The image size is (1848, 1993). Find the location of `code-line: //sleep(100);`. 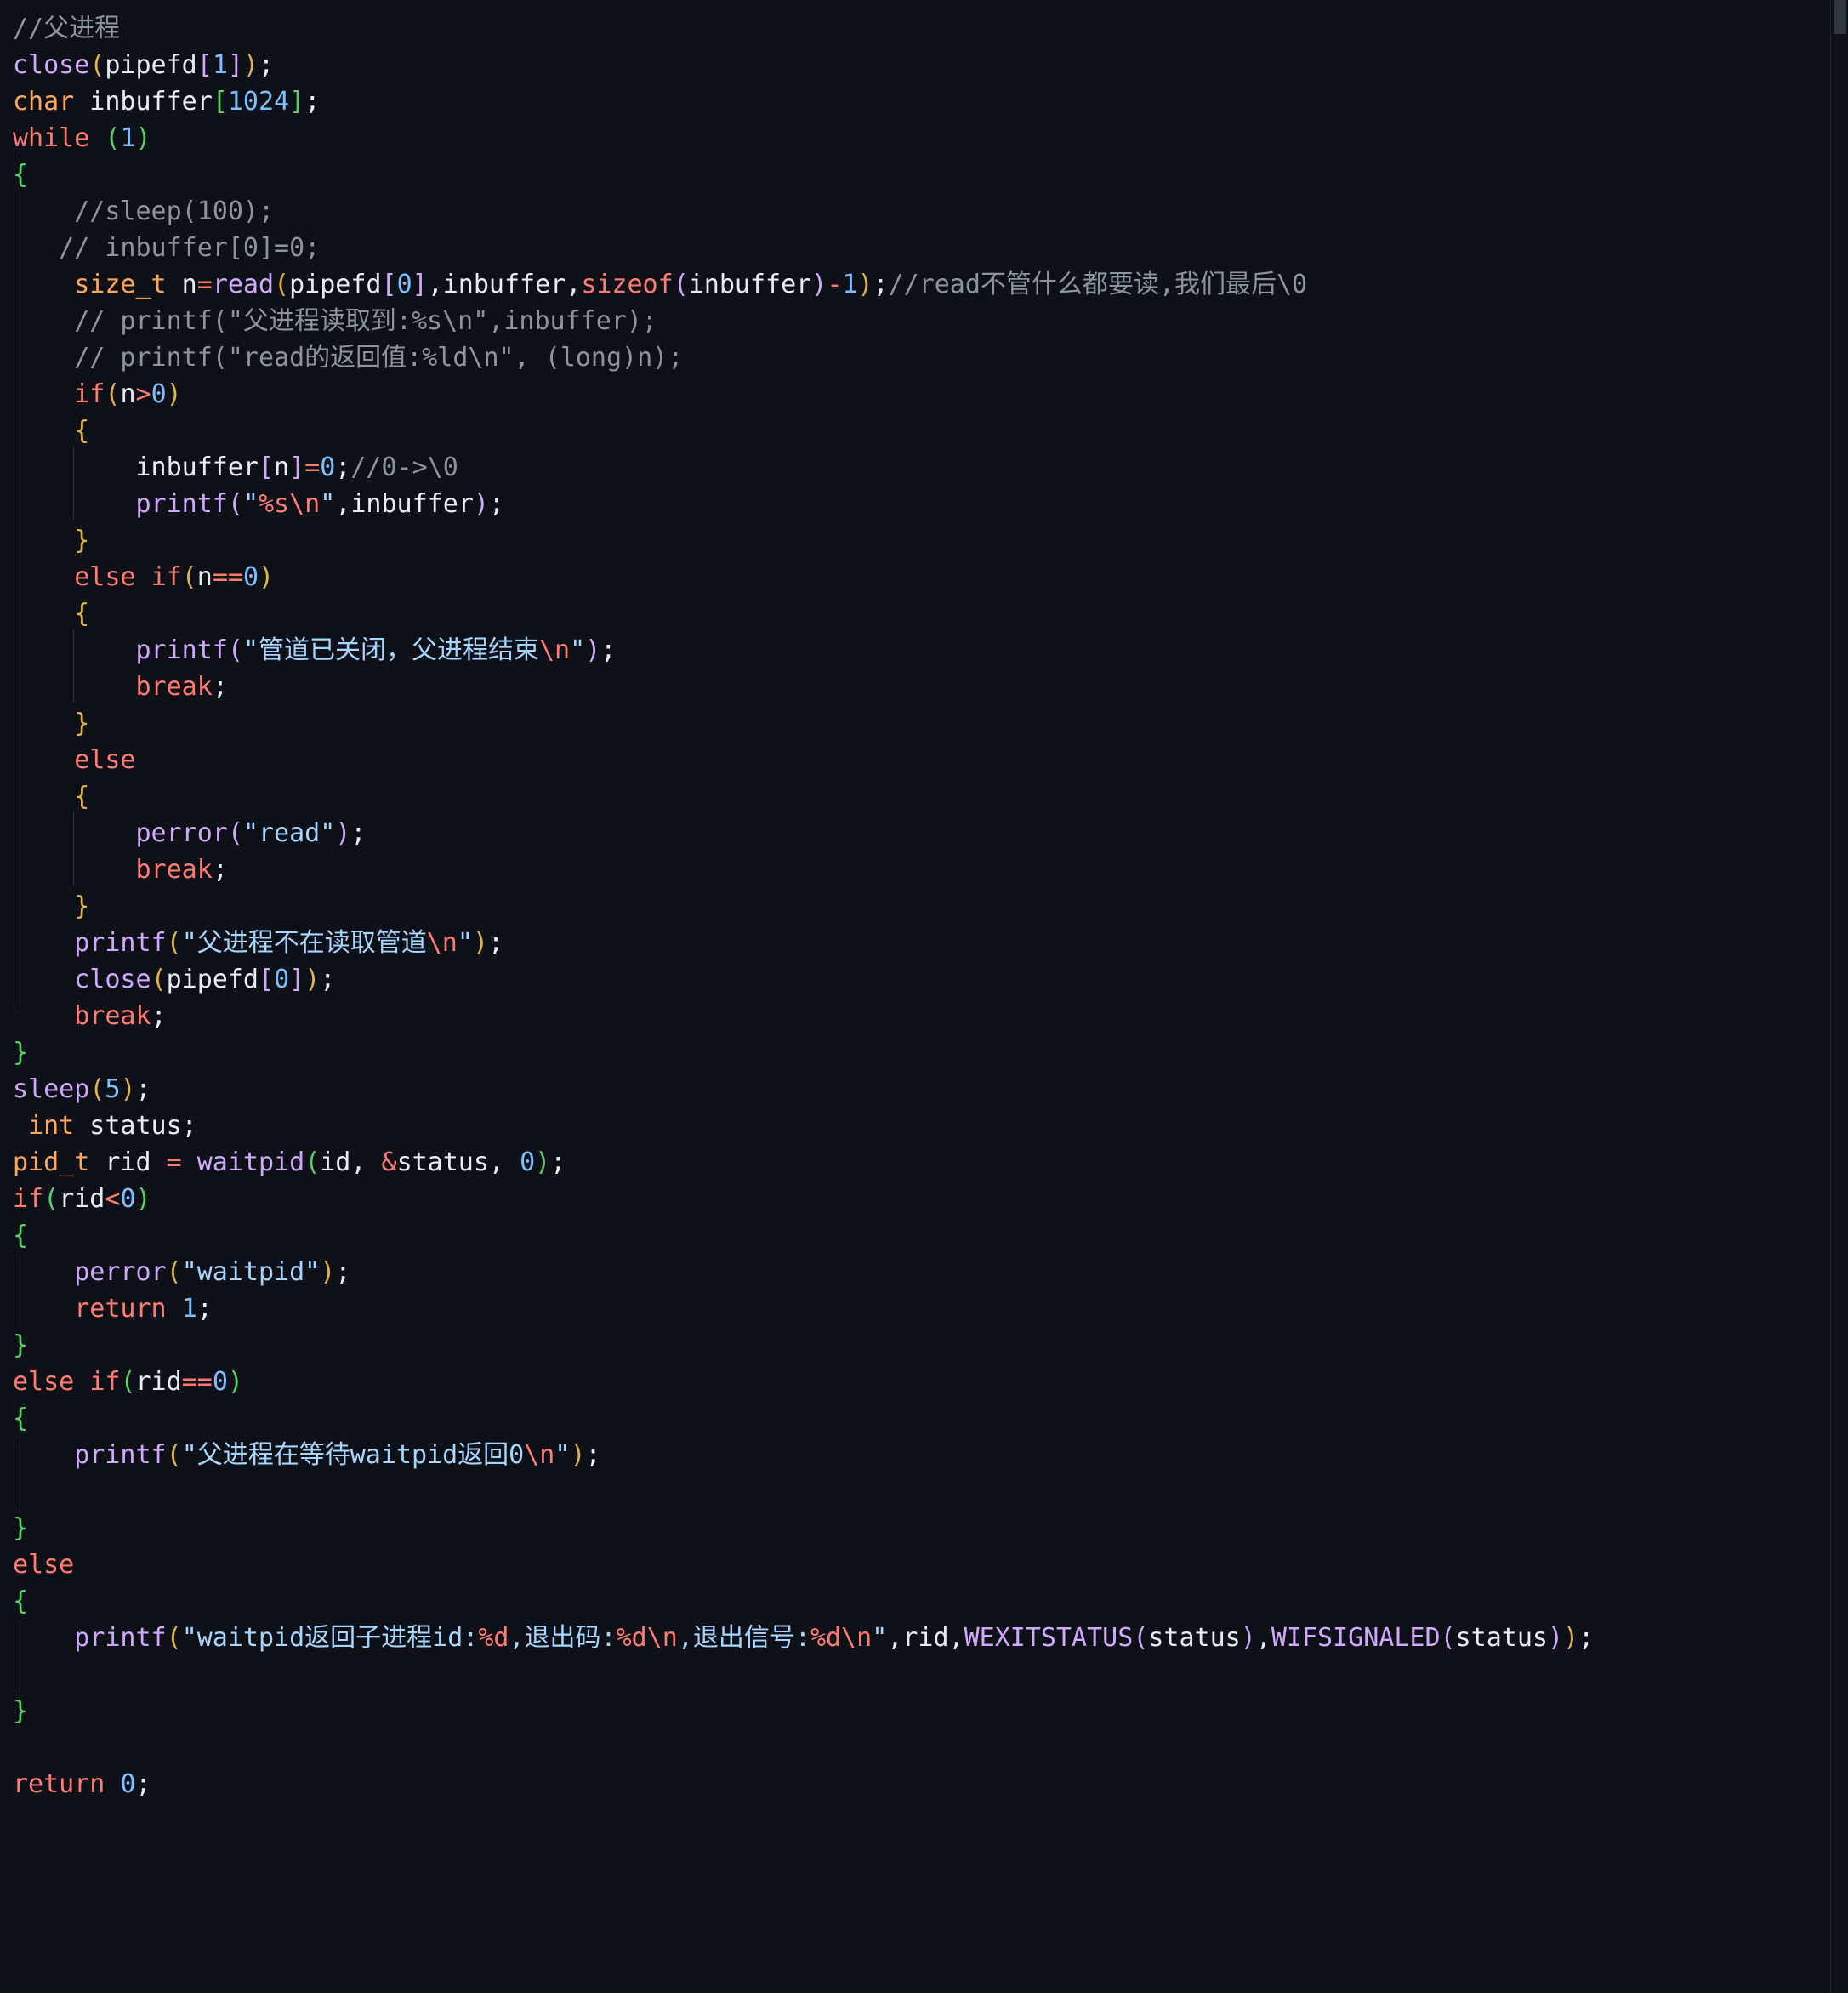

code-line: //sleep(100); is located at coordinates (803, 212).